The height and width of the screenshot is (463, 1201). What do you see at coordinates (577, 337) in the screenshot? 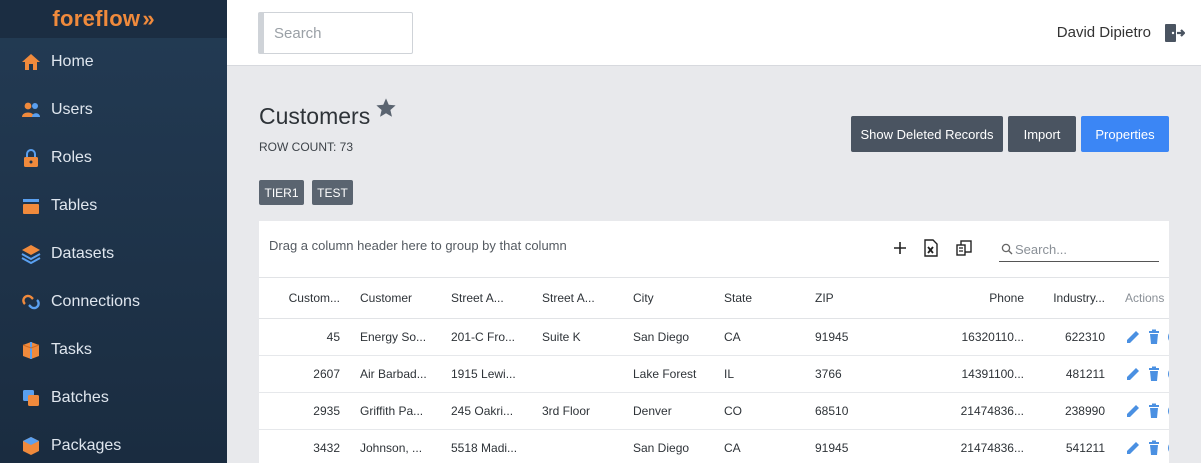
I see `table-cell: Suite K` at bounding box center [577, 337].